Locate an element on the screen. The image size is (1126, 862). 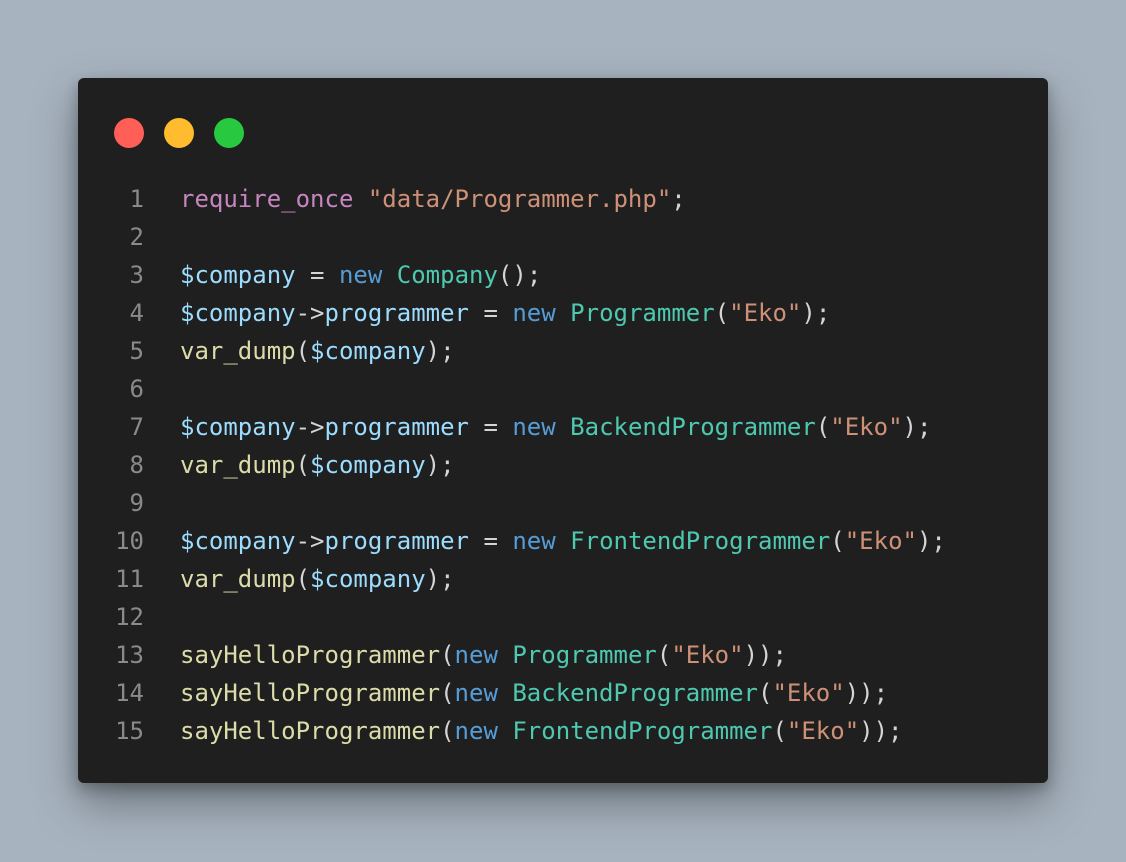
line-number: 1 is located at coordinates (136, 199).